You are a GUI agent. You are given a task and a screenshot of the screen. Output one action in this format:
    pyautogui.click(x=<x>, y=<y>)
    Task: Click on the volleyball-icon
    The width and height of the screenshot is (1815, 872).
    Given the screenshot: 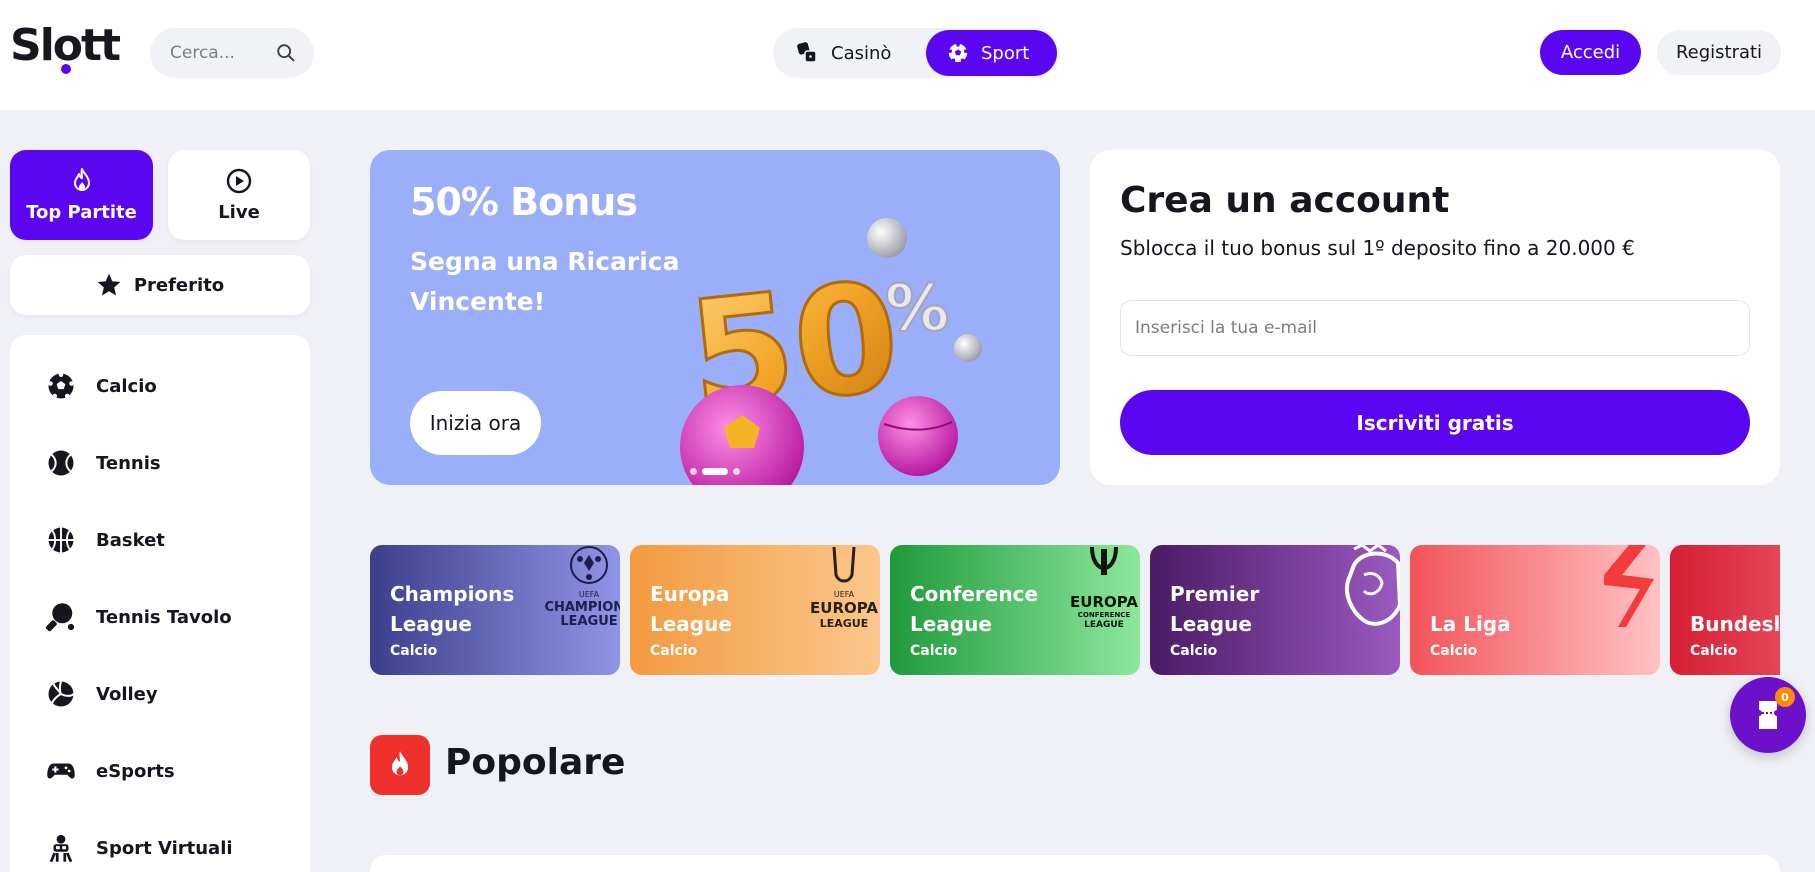 What is the action you would take?
    pyautogui.click(x=61, y=694)
    